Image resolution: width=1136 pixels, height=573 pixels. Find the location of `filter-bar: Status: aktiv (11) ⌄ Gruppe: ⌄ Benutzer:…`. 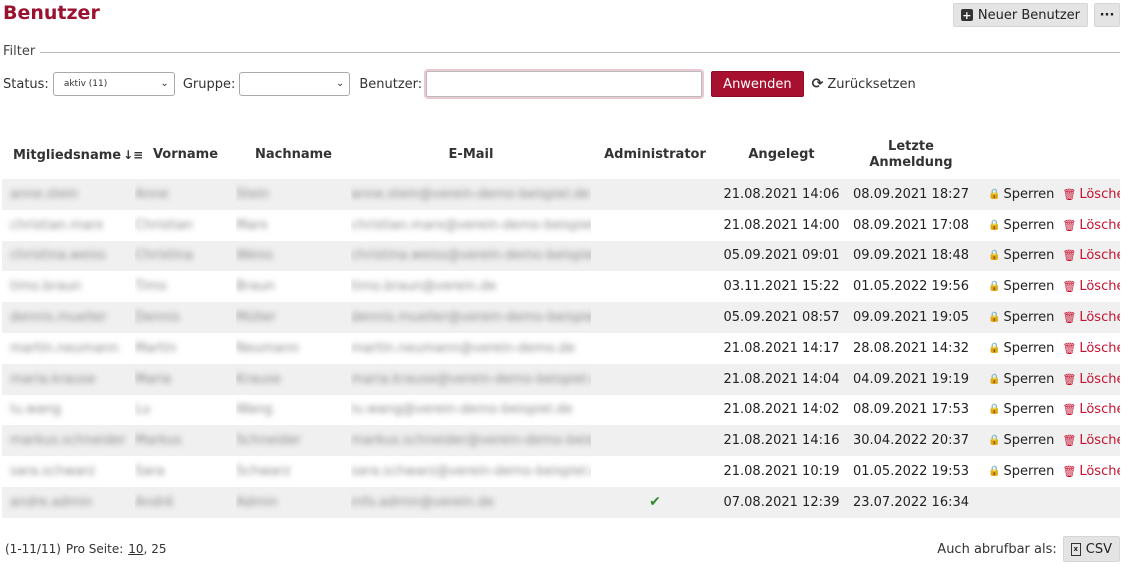

filter-bar: Status: aktiv (11) ⌄ Gruppe: ⌄ Benutzer:… is located at coordinates (459, 84).